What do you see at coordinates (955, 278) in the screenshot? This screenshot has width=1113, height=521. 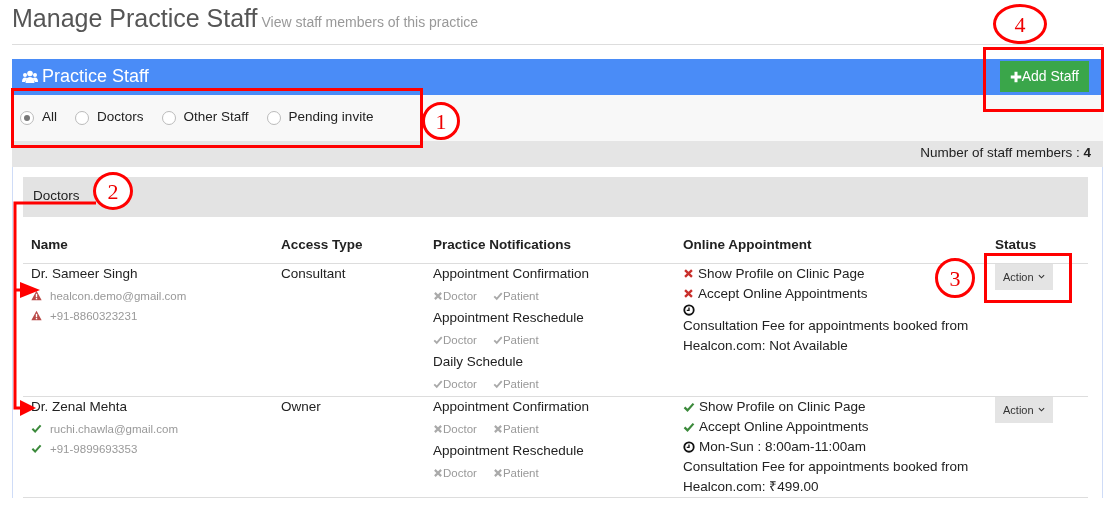 I see `annotation-number: 3` at bounding box center [955, 278].